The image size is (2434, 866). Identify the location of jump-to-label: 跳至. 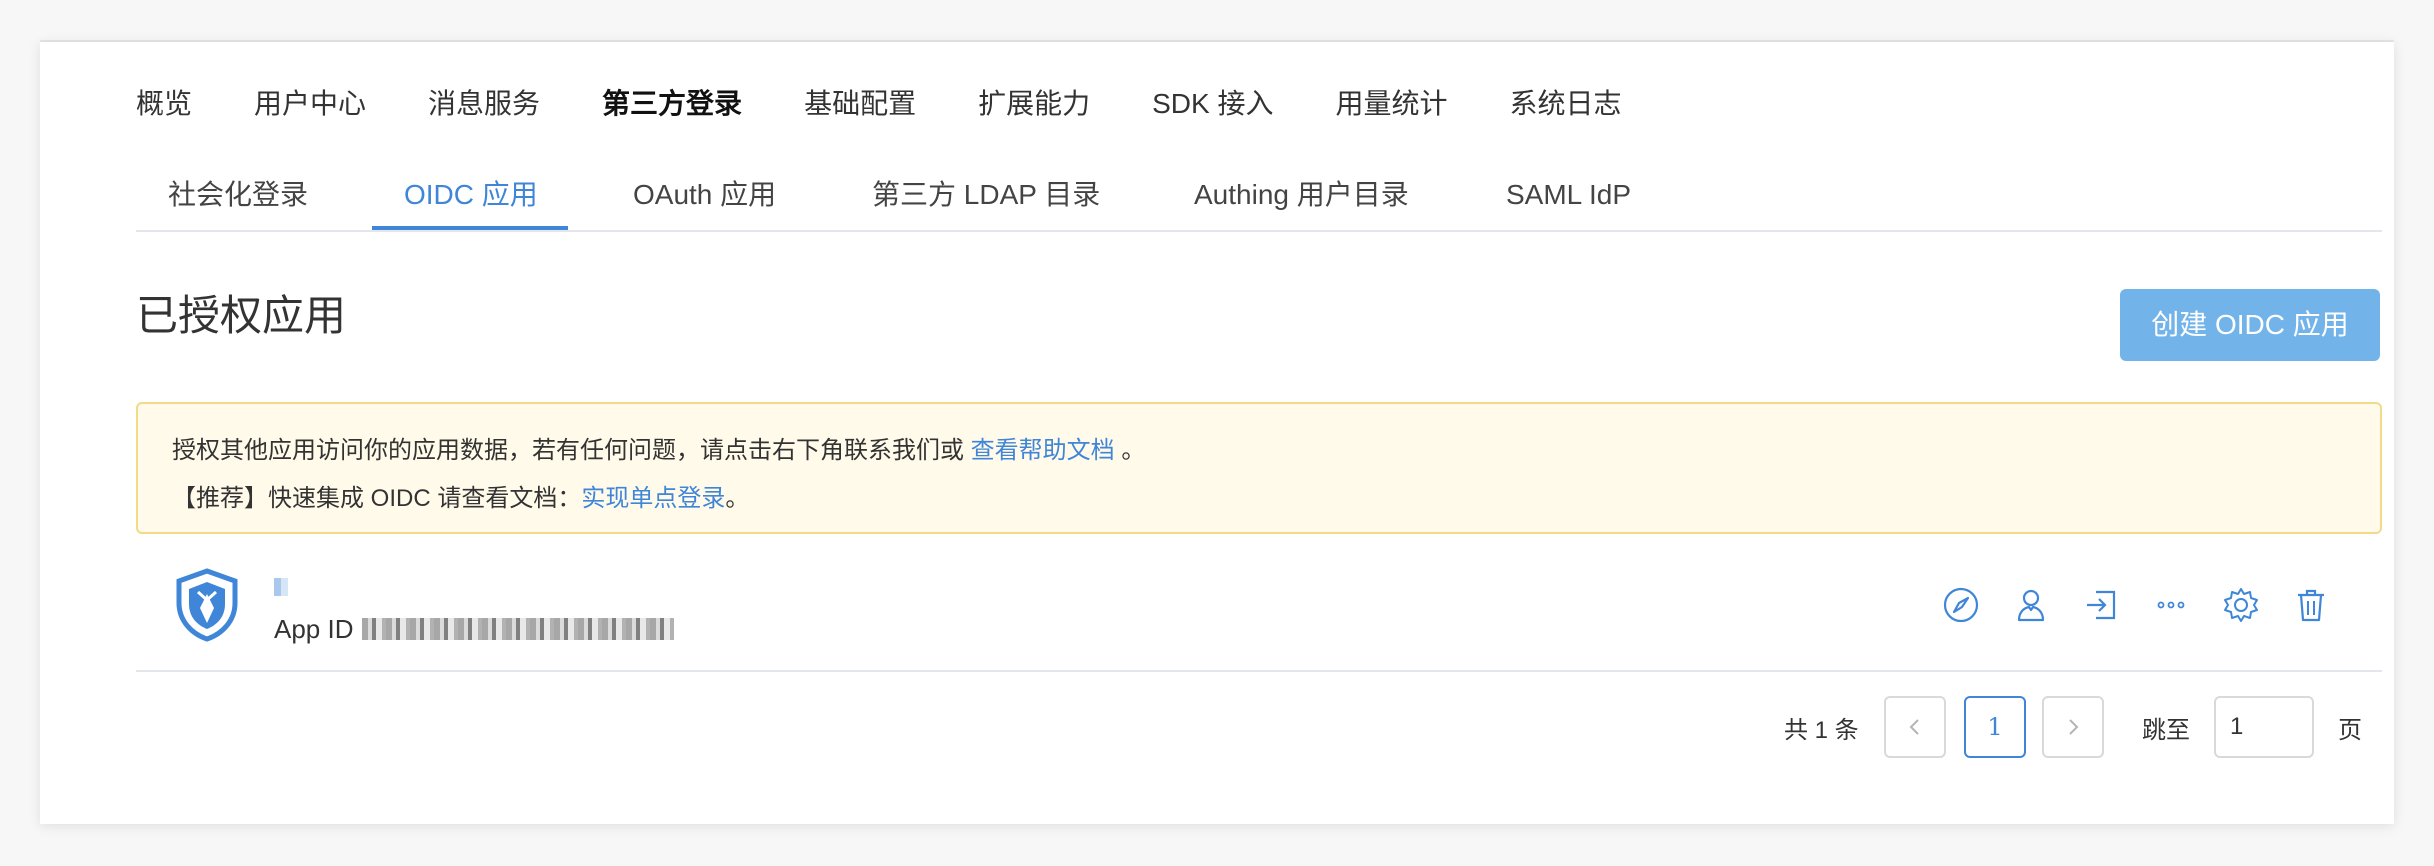
(2166, 730).